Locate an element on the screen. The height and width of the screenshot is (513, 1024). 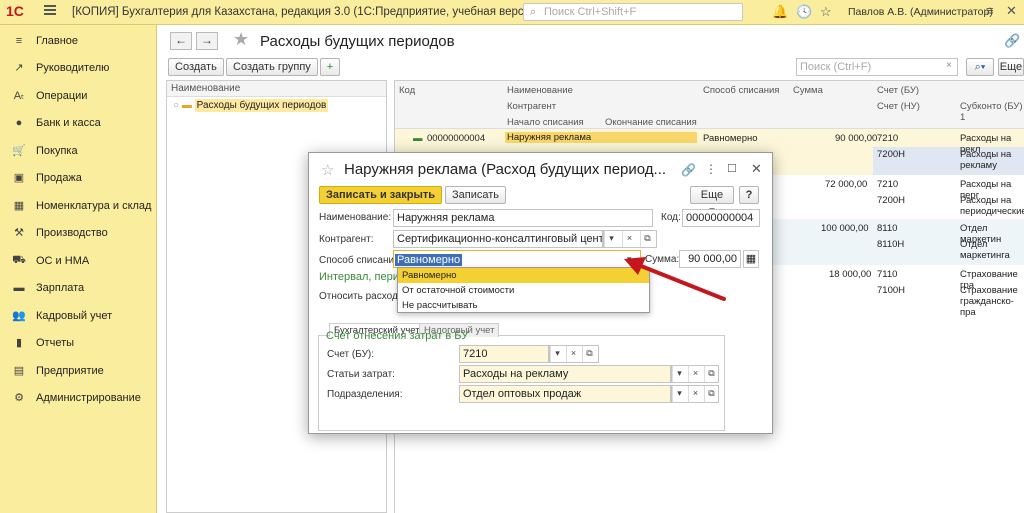
user-name: Павлов А.В. (Администратор) is located at coordinates (920, 12).